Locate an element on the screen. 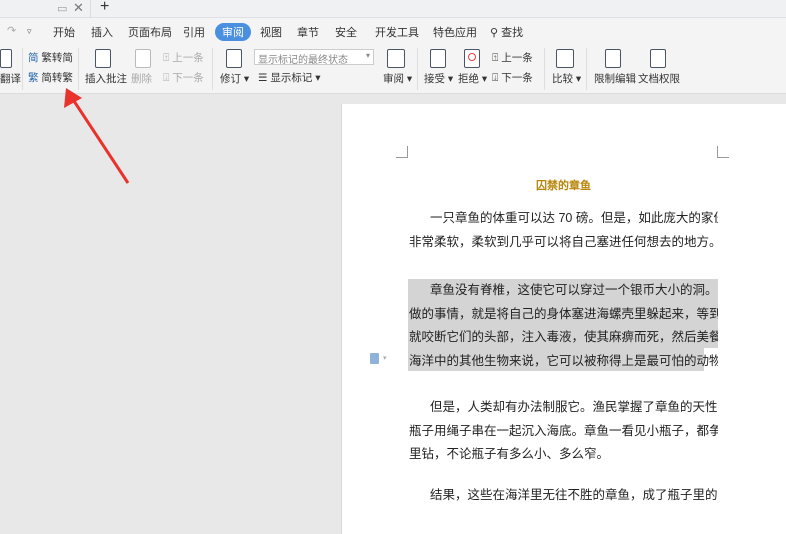 The height and width of the screenshot is (534, 786). paragraph: 结果，这些在海洋里无往不胜的章鱼，成了瓶子里的囚徒，变成 is located at coordinates (563, 496).